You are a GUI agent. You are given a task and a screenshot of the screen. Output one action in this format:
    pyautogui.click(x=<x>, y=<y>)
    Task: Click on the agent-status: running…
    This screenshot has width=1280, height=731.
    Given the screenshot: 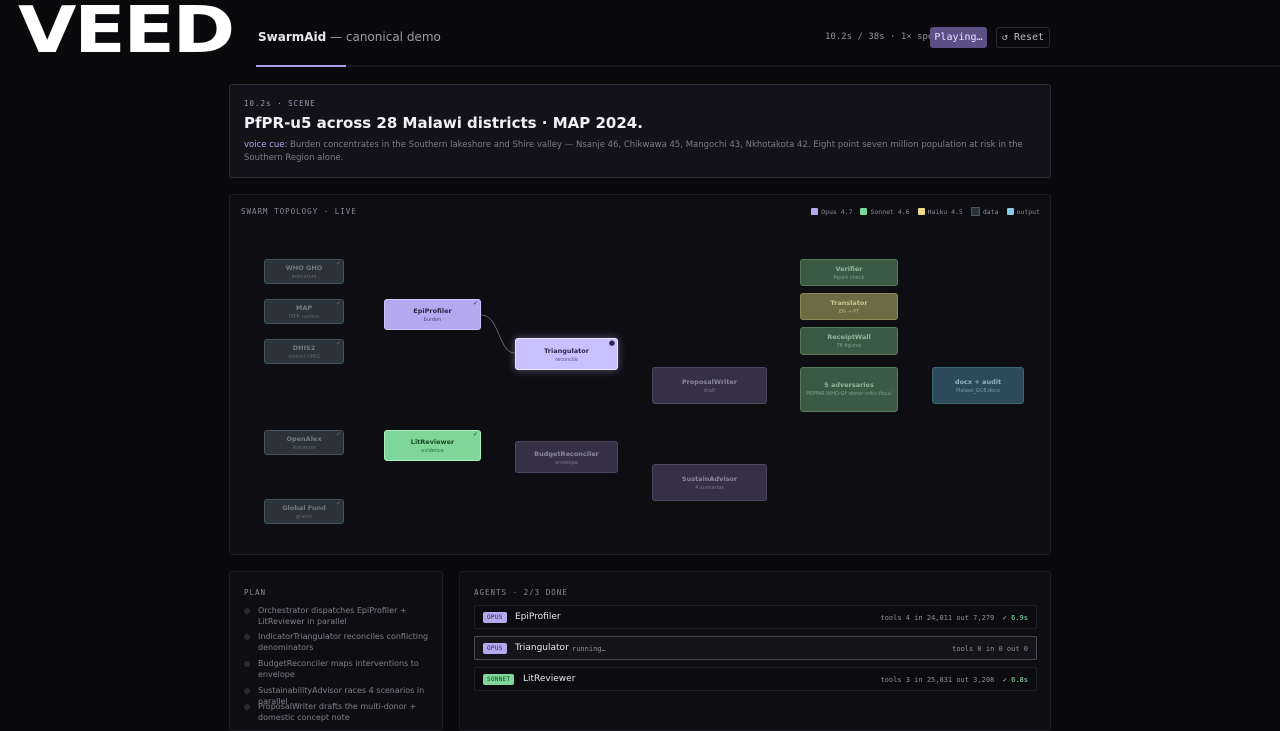 What is the action you would take?
    pyautogui.click(x=589, y=649)
    